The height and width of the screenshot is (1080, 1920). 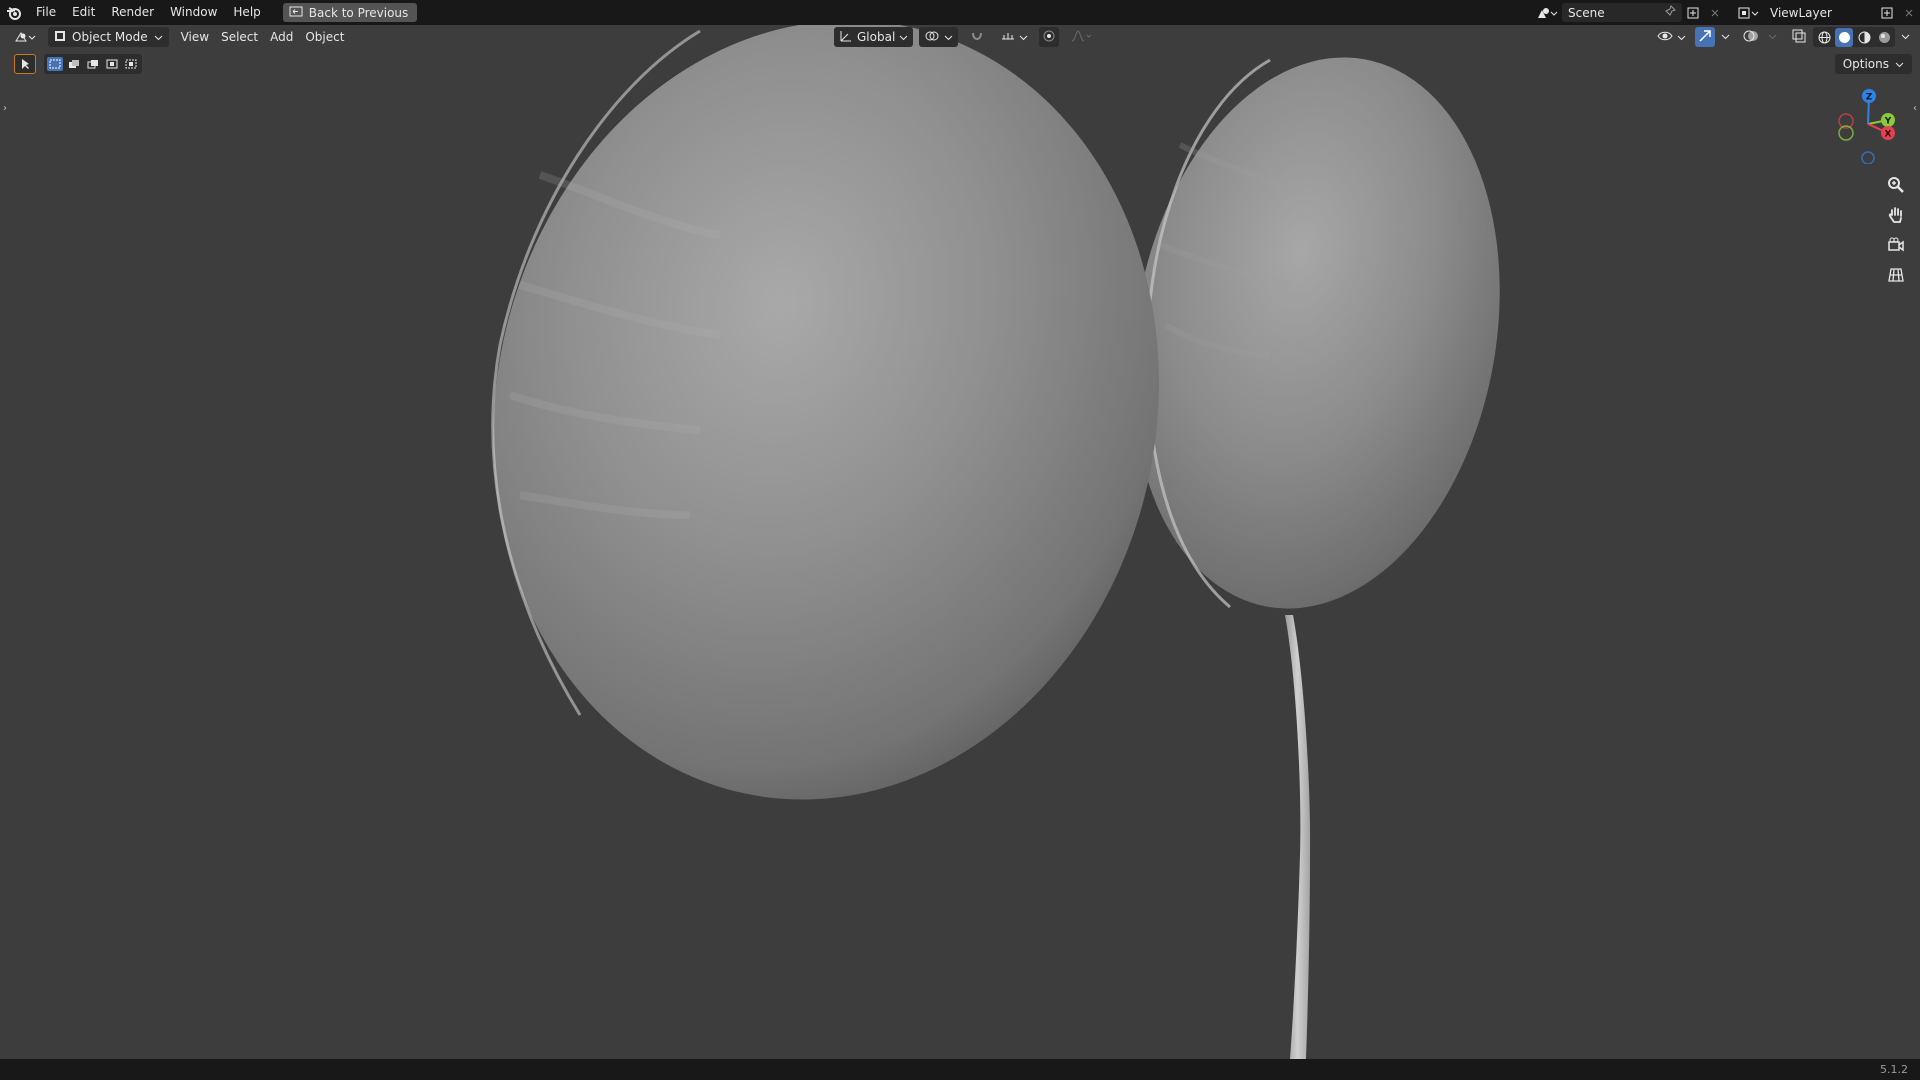 I want to click on snap-target-dropdown, so click(x=1014, y=37).